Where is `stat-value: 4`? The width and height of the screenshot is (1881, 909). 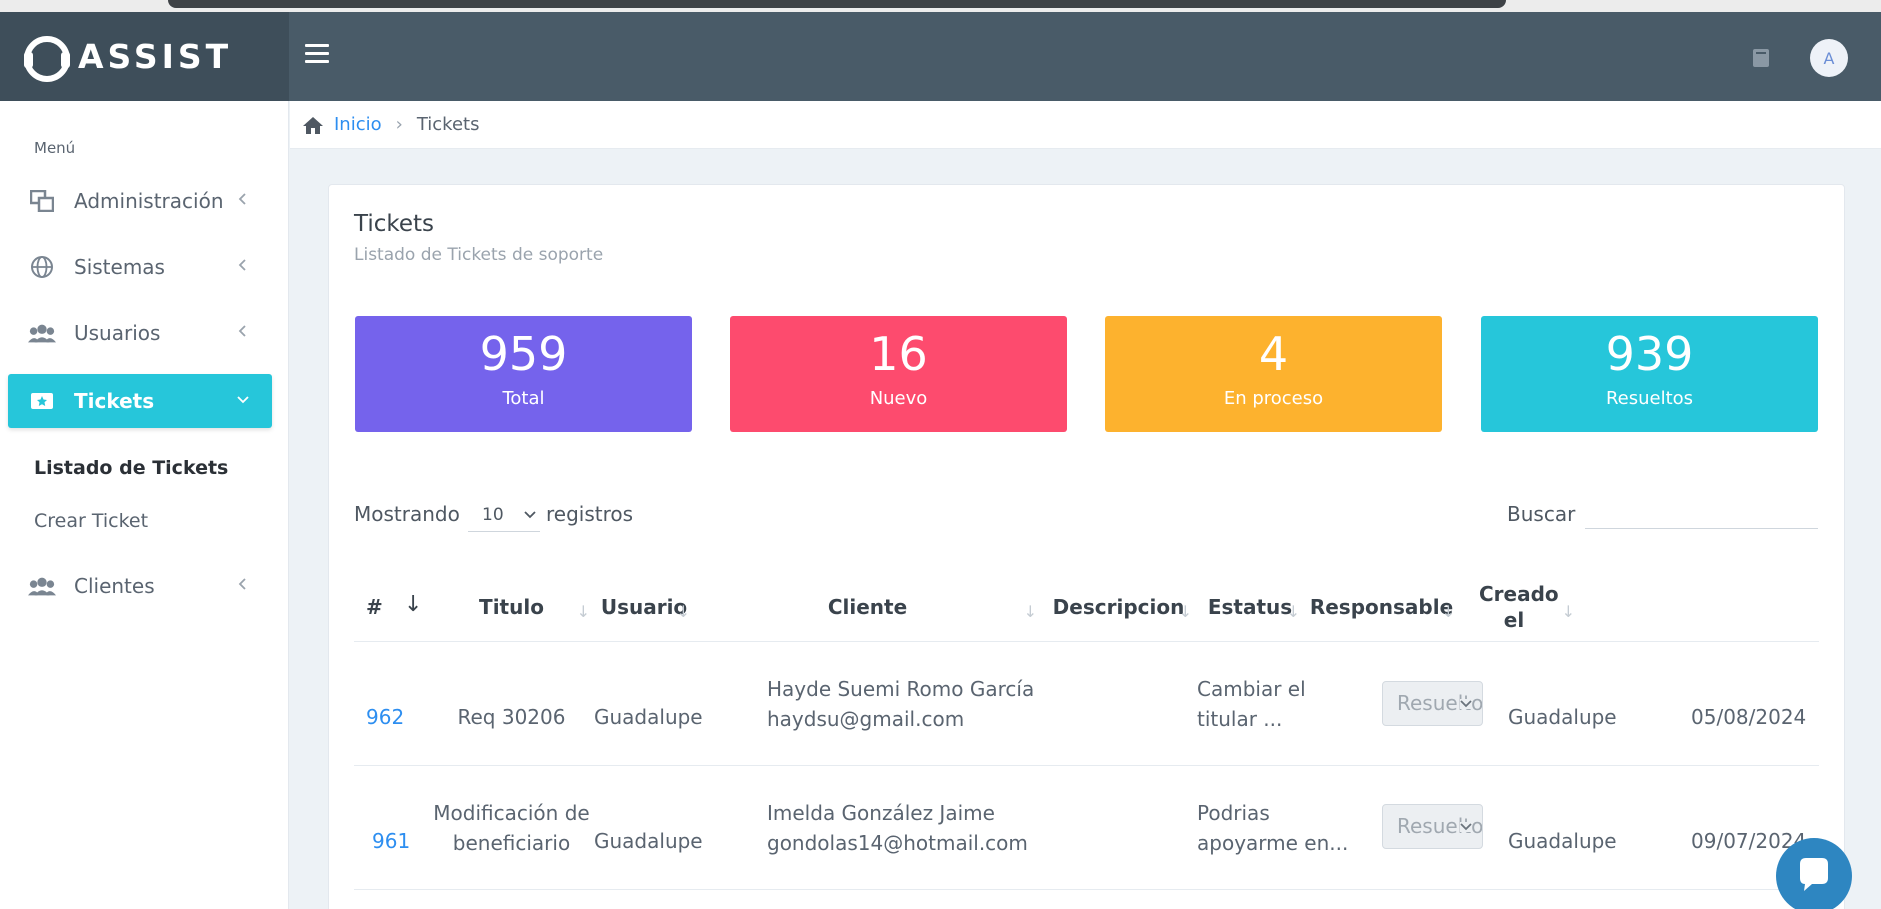 stat-value: 4 is located at coordinates (1273, 354).